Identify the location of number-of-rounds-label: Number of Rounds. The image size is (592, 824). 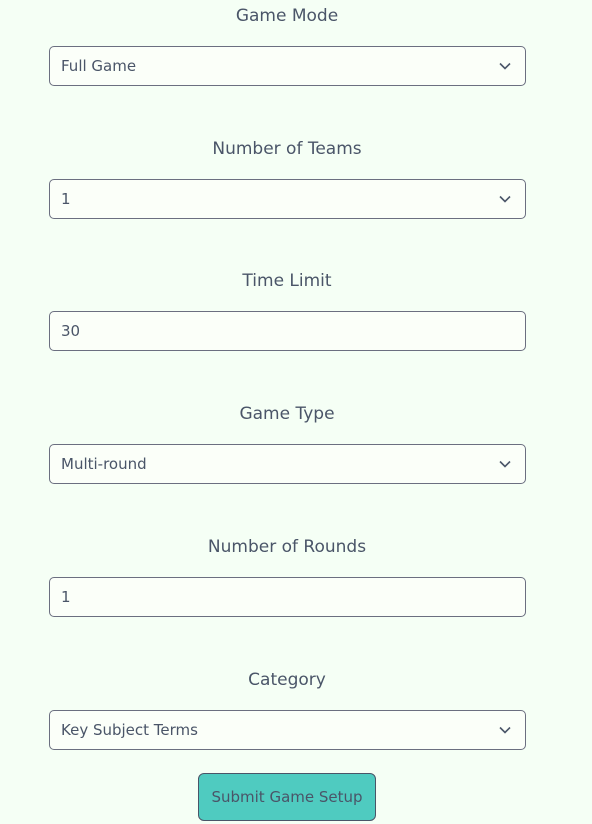
(287, 547).